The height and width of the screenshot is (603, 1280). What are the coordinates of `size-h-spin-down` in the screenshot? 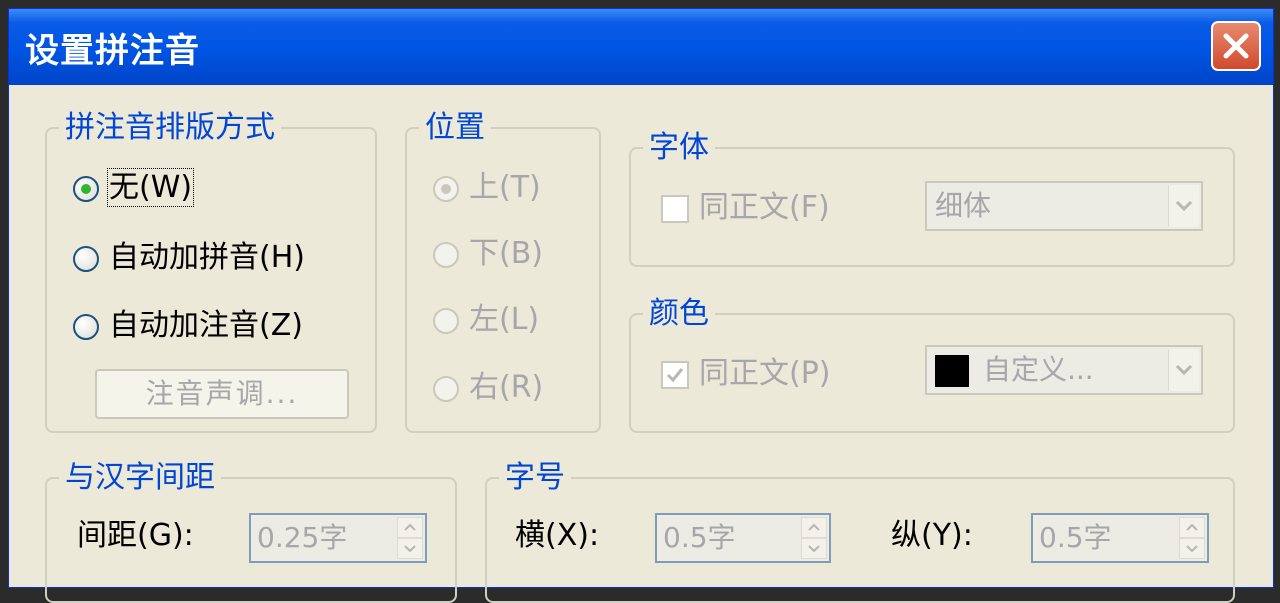 It's located at (814, 548).